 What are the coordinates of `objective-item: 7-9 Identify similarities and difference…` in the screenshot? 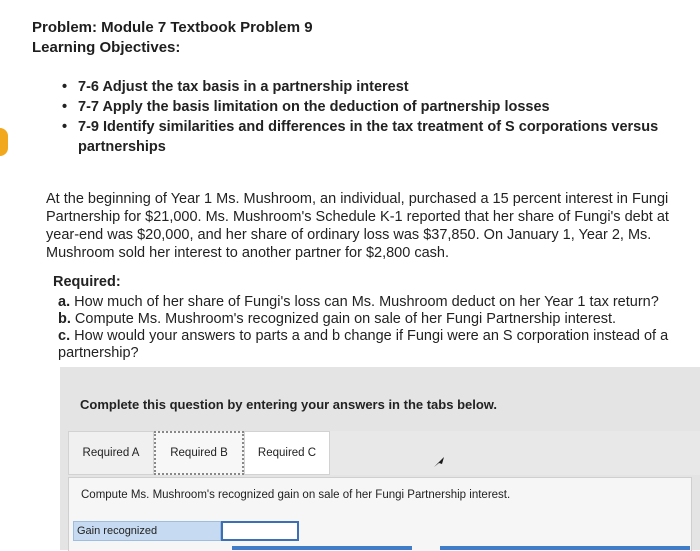 It's located at (375, 137).